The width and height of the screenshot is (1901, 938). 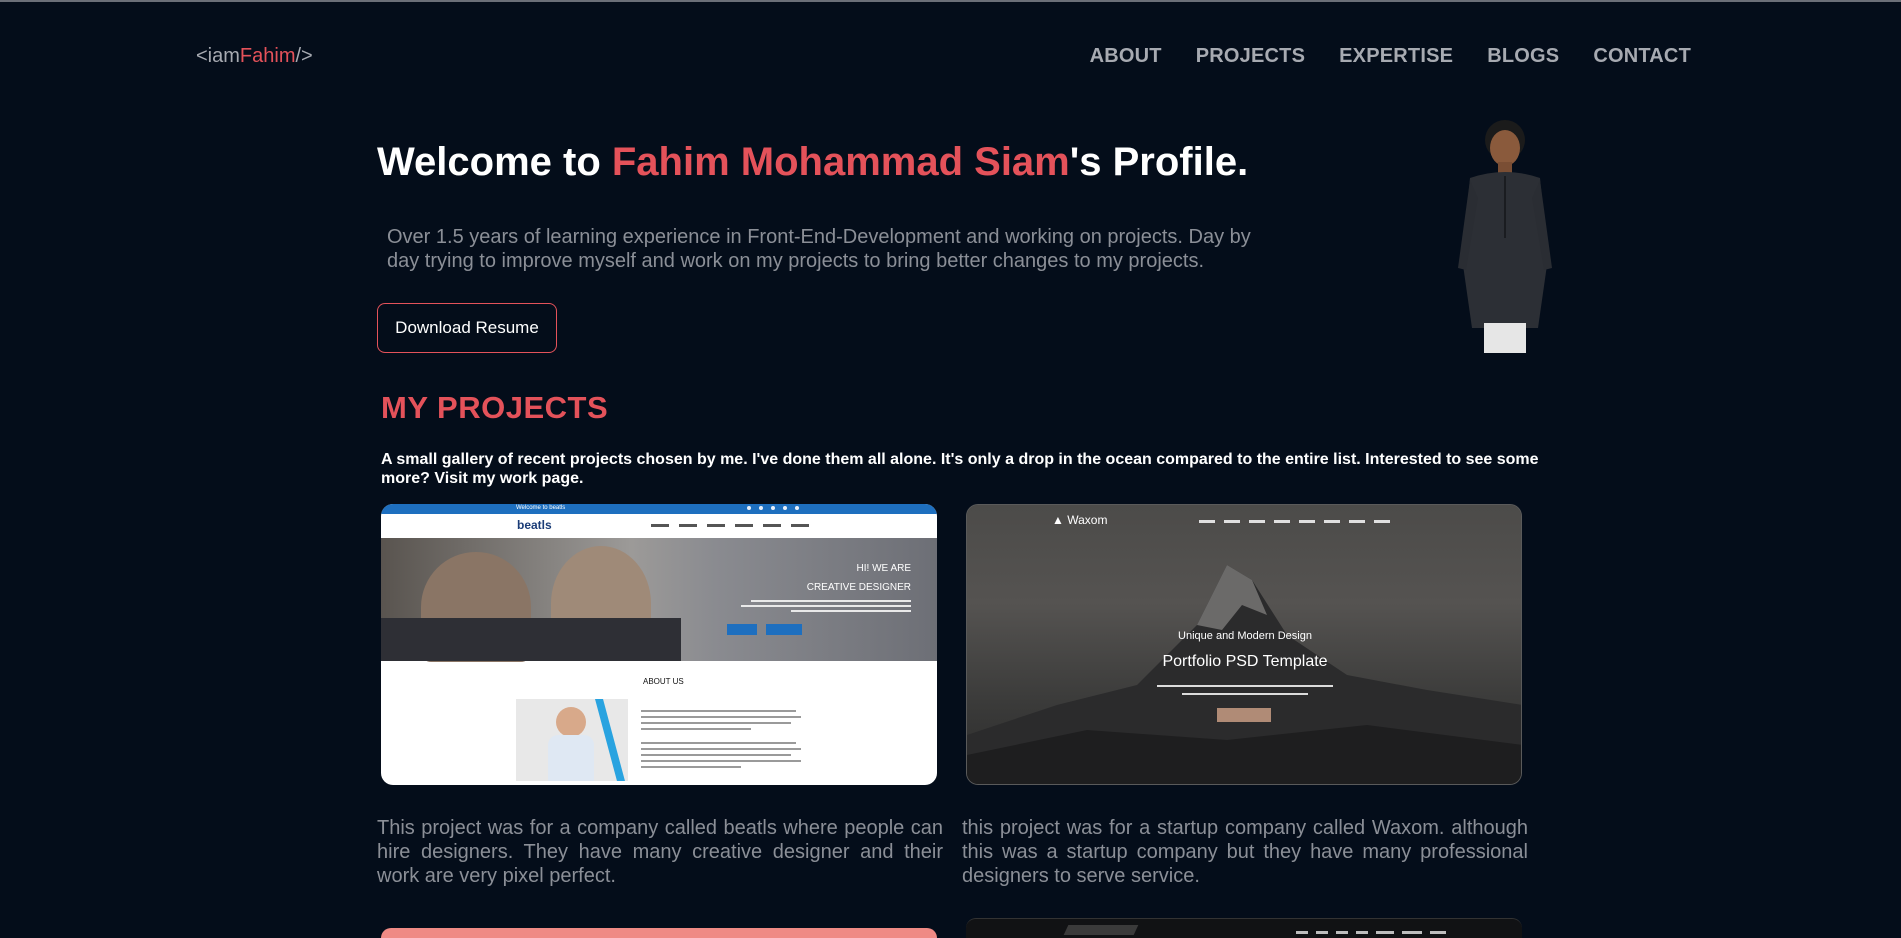 What do you see at coordinates (304, 56) in the screenshot?
I see `logo-suffix: />` at bounding box center [304, 56].